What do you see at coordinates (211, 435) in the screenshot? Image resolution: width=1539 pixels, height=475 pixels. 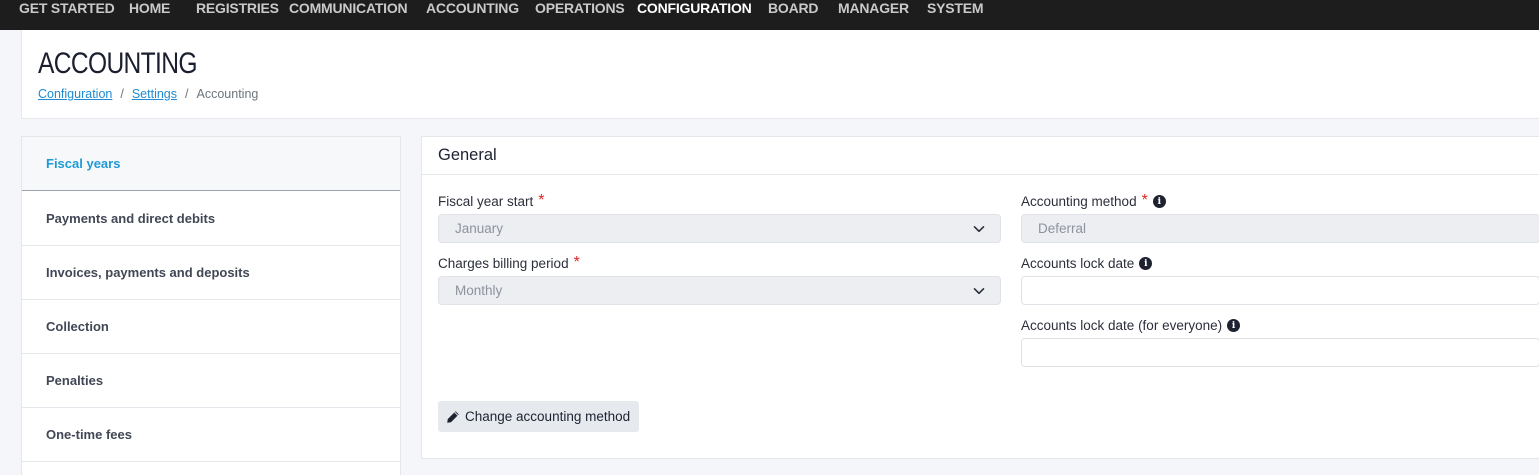 I see `sidebar-item-one-time-fees: One-time fees` at bounding box center [211, 435].